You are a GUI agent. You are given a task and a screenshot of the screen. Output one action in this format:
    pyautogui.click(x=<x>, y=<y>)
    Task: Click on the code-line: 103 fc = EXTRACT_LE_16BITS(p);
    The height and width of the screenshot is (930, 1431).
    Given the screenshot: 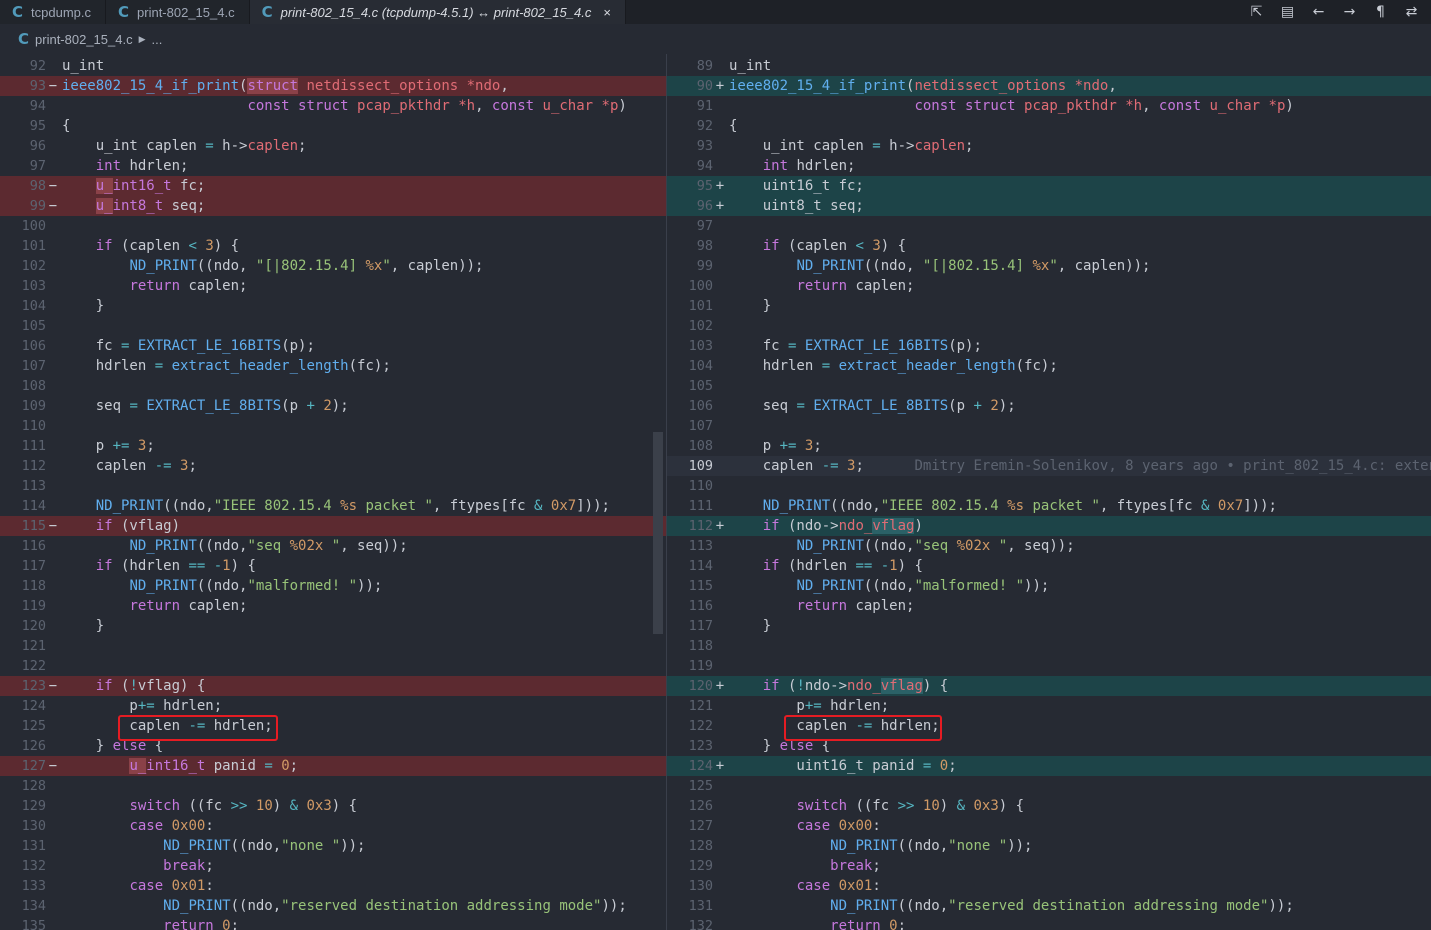 What is the action you would take?
    pyautogui.click(x=1049, y=346)
    